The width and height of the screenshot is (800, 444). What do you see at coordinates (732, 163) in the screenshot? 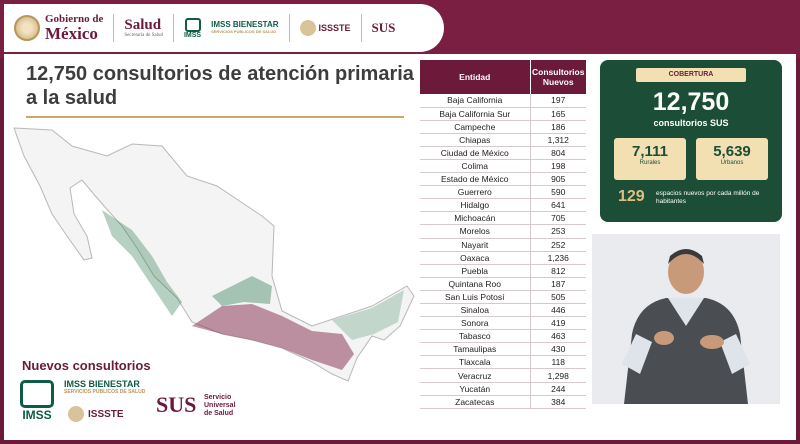
I see `urbanos-label: Urbanos` at bounding box center [732, 163].